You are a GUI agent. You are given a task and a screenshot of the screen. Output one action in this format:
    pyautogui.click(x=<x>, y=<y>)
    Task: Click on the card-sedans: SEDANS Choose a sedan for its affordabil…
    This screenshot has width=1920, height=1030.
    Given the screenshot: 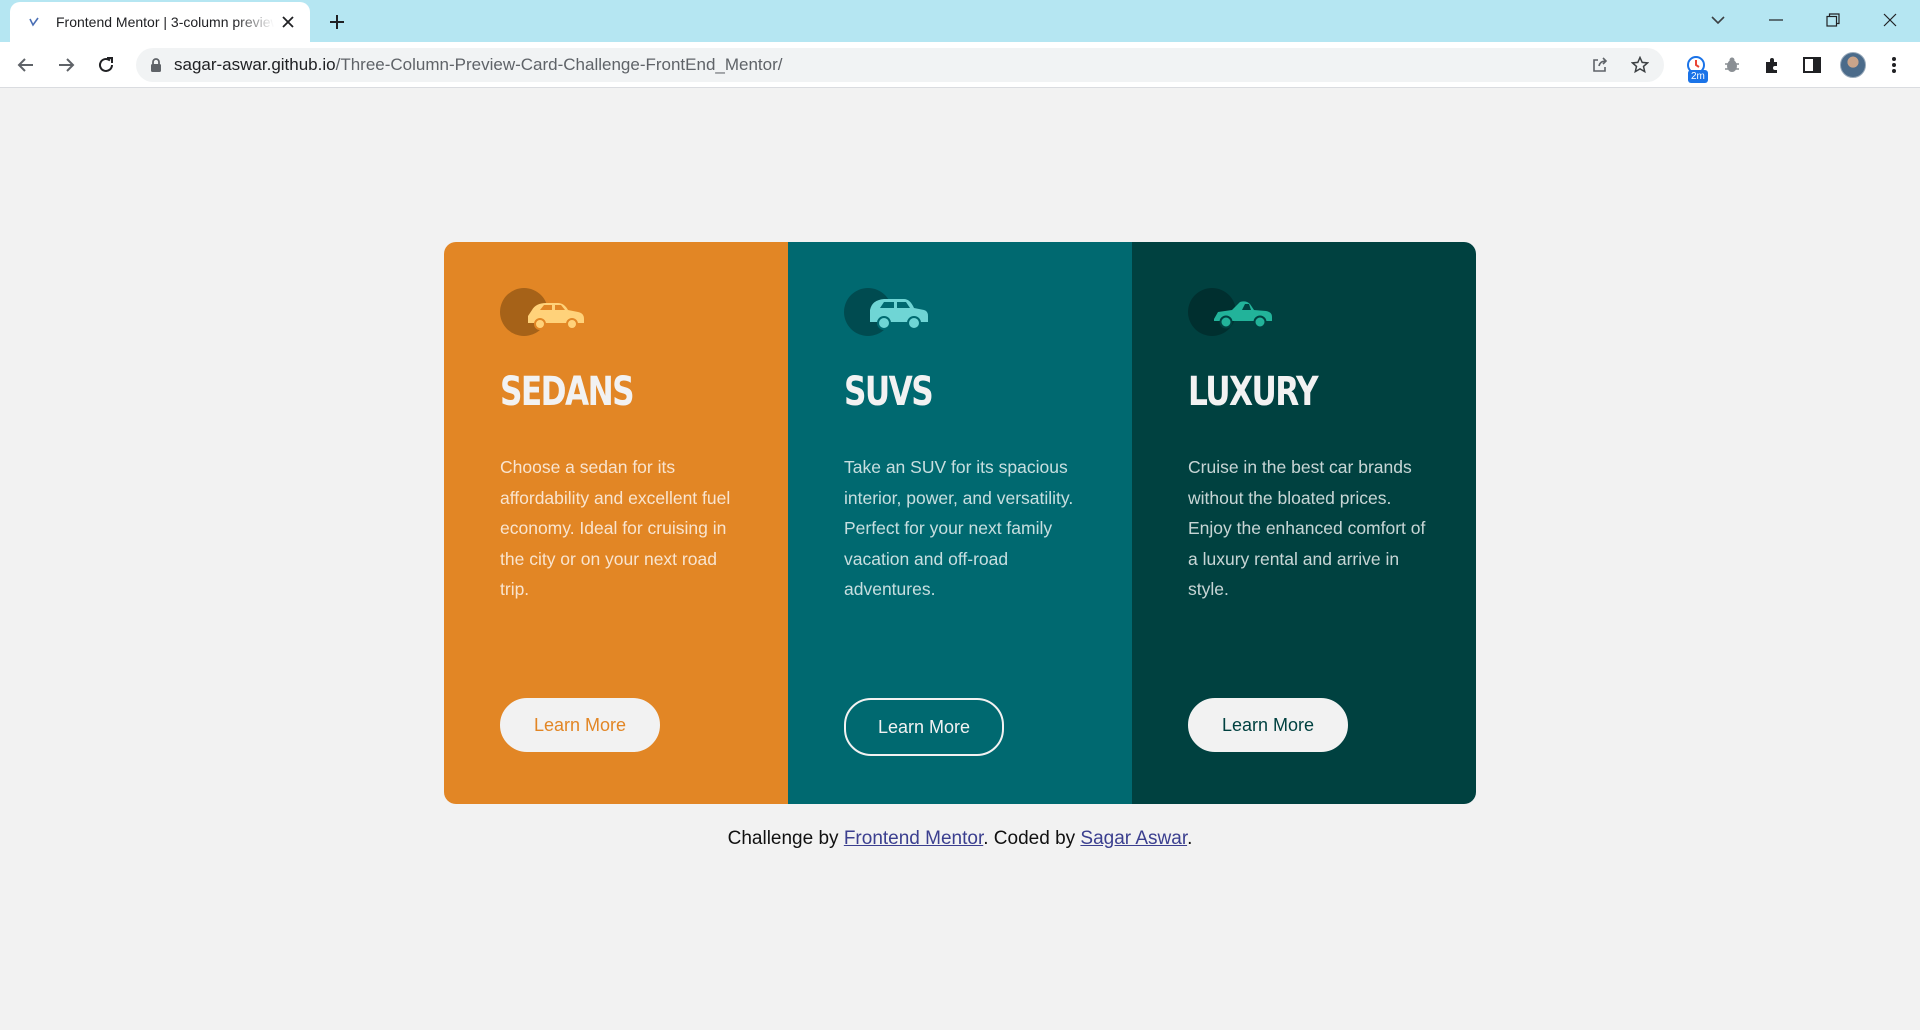 What is the action you would take?
    pyautogui.click(x=616, y=523)
    